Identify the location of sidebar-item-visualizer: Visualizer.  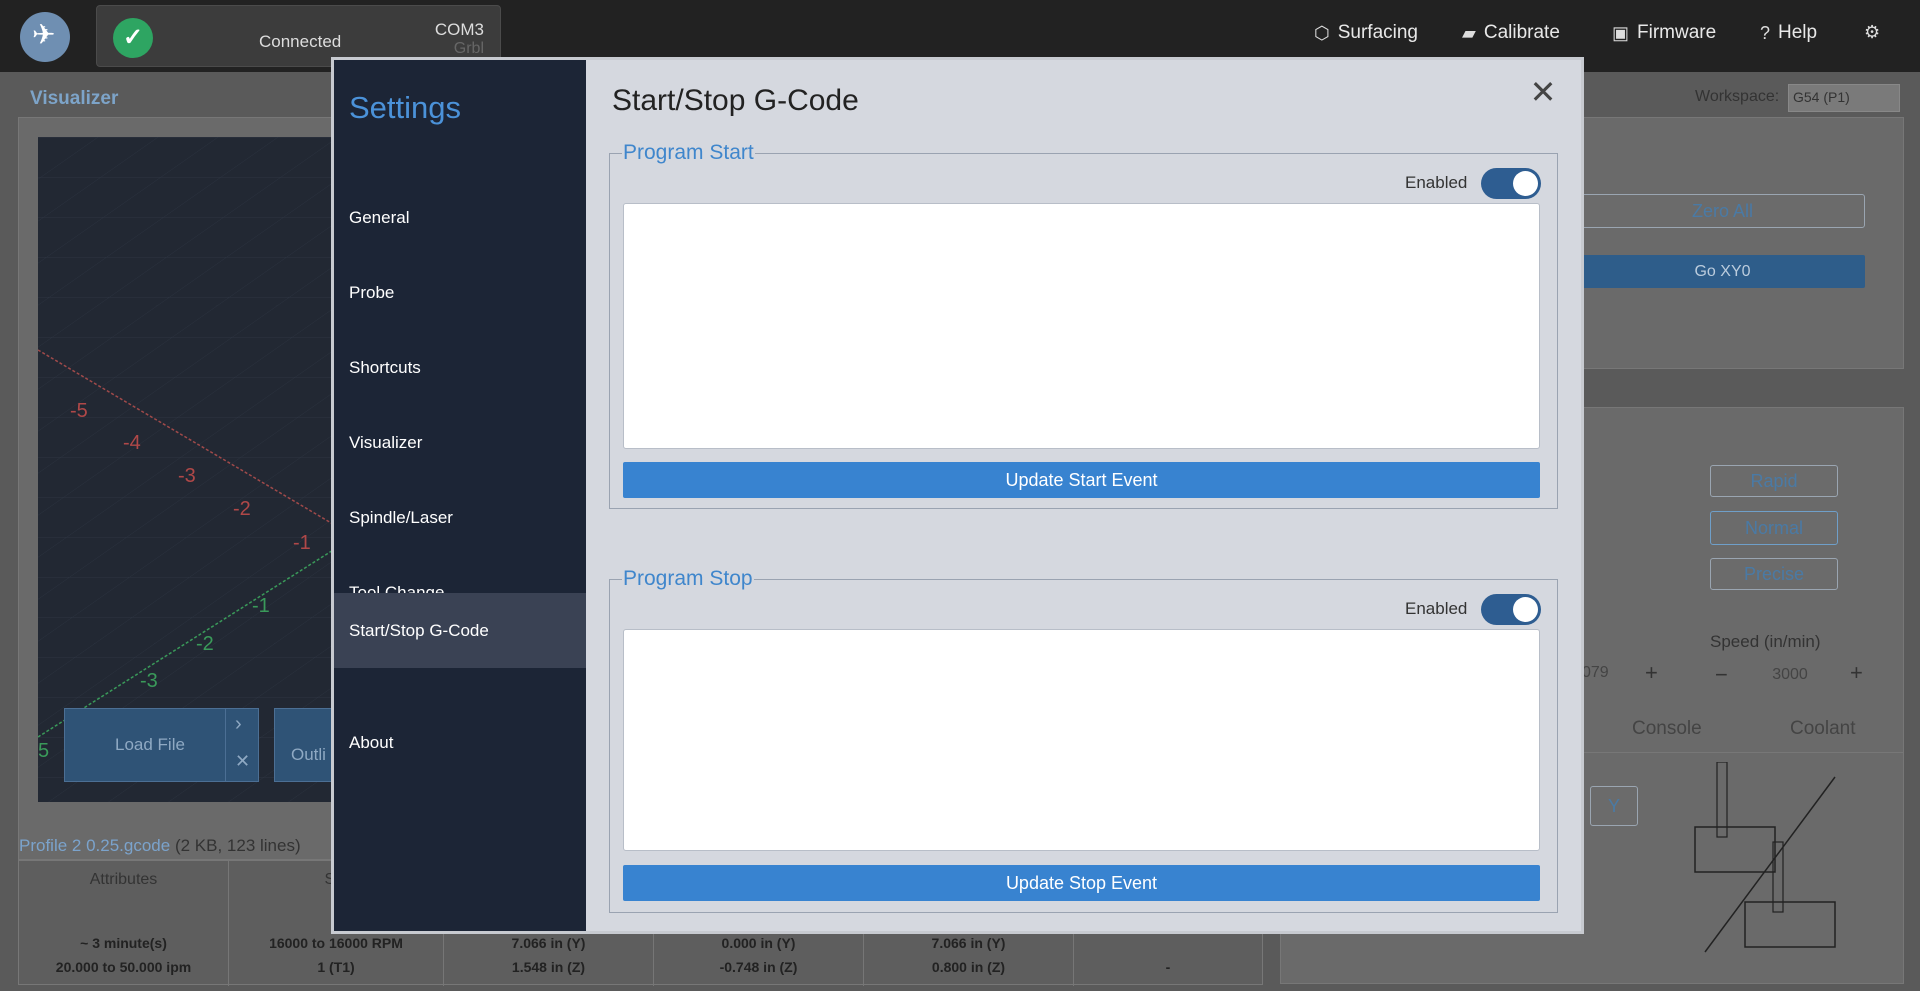
(460, 442).